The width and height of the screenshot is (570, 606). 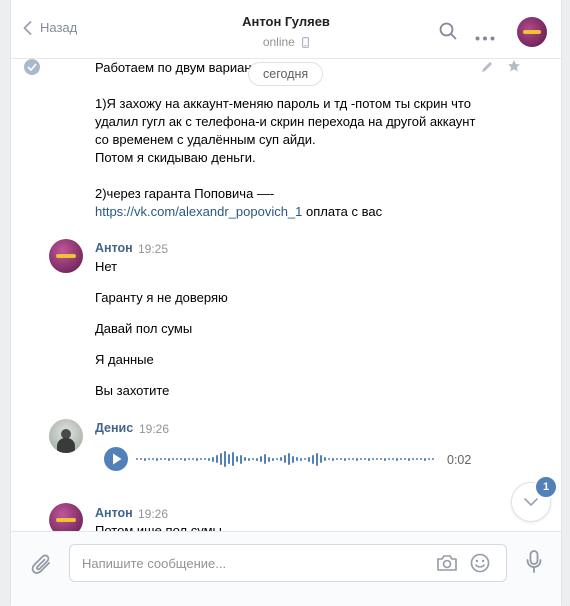 I want to click on microphone-icon, so click(x=534, y=563).